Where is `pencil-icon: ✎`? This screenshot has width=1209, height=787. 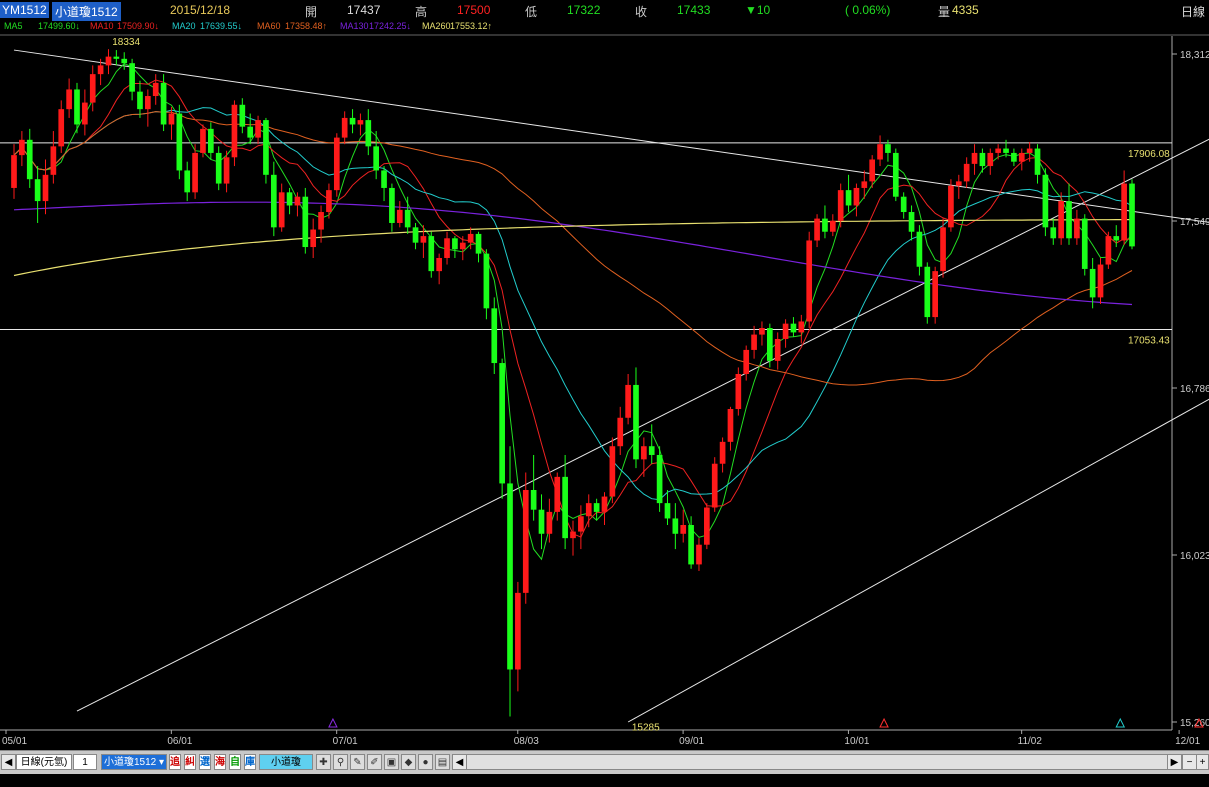 pencil-icon: ✎ is located at coordinates (357, 762).